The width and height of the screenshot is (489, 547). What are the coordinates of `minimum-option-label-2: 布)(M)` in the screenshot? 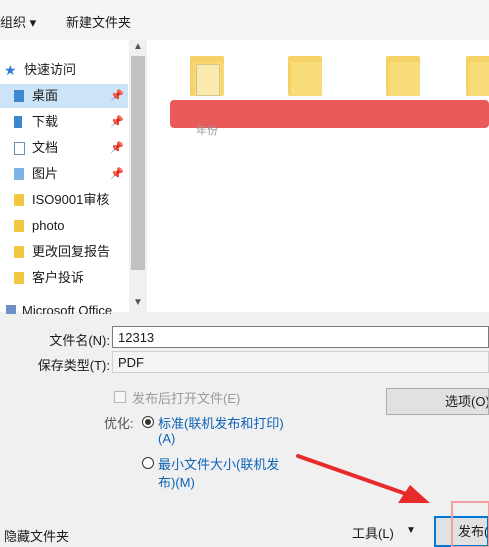 It's located at (176, 482).